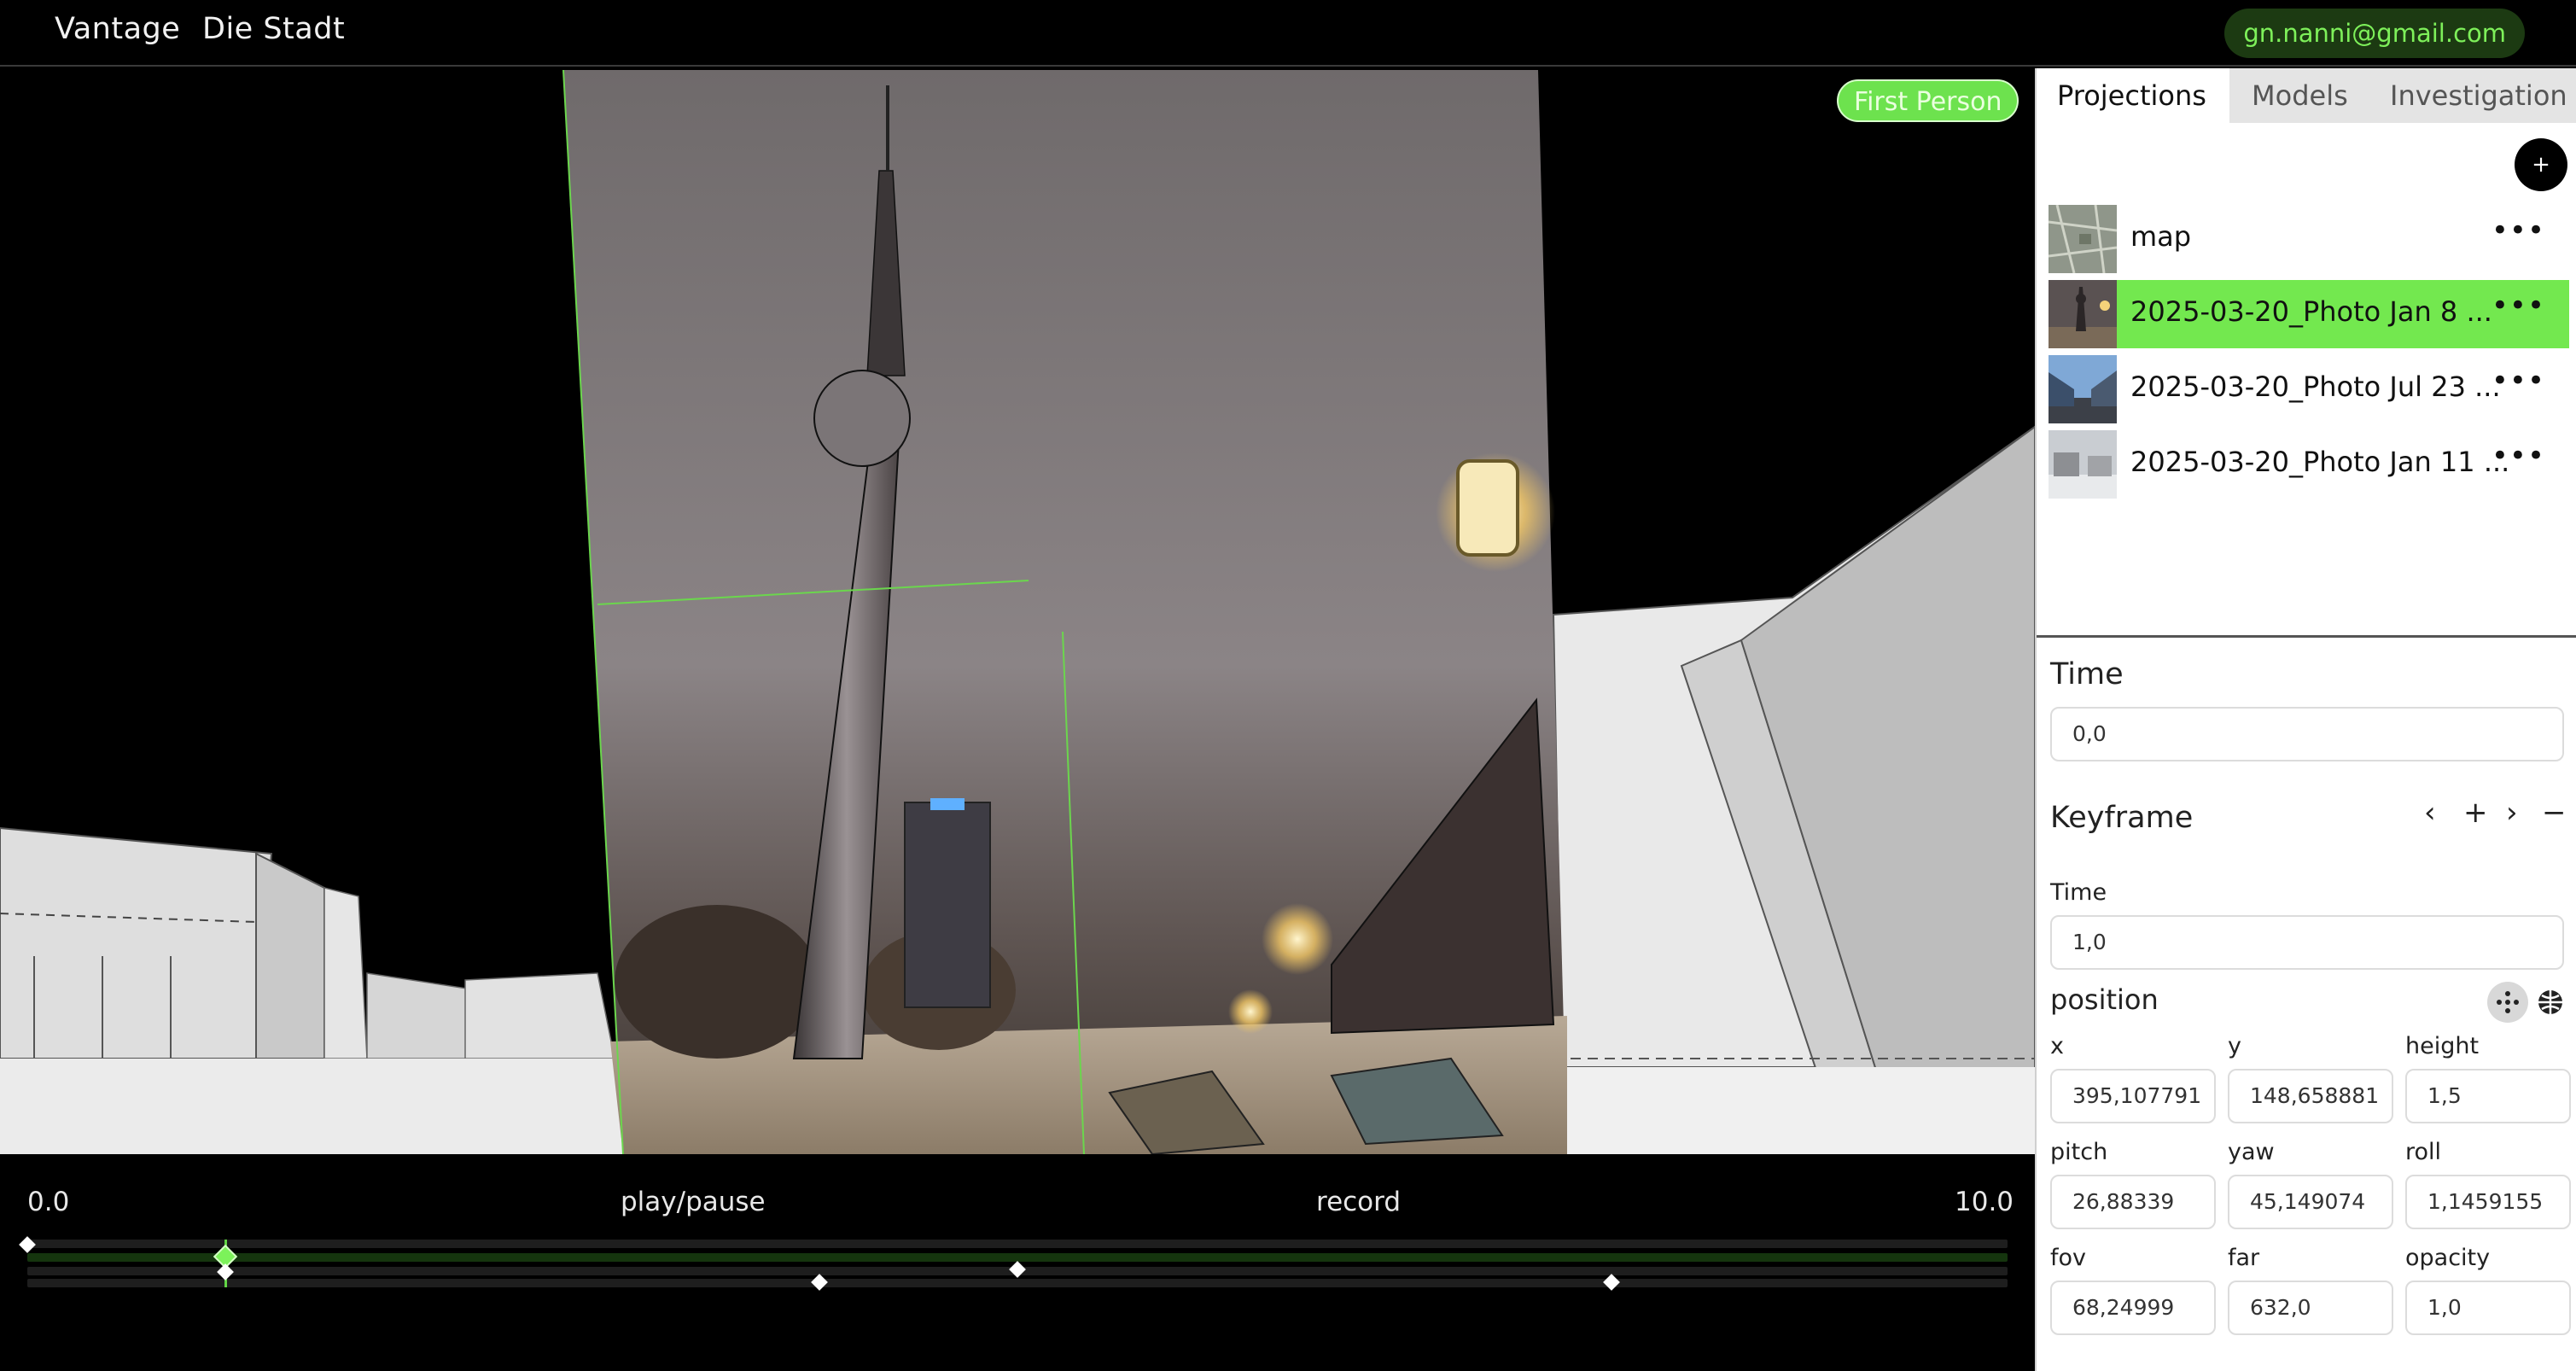 The height and width of the screenshot is (1371, 2576). What do you see at coordinates (2309, 239) in the screenshot?
I see `projection-item-map: map •••` at bounding box center [2309, 239].